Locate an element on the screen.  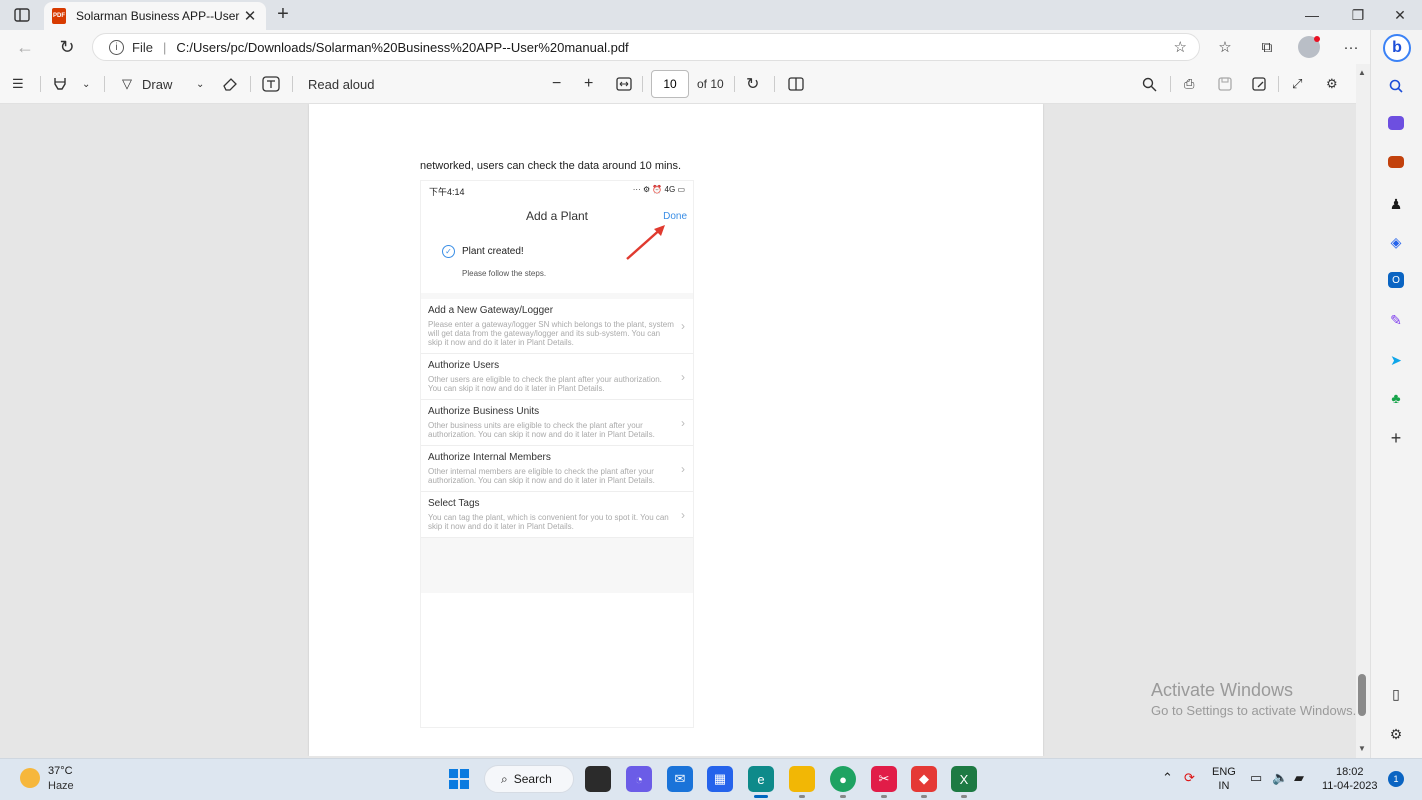
edge-browser-icon: e is located at coordinates (761, 779).